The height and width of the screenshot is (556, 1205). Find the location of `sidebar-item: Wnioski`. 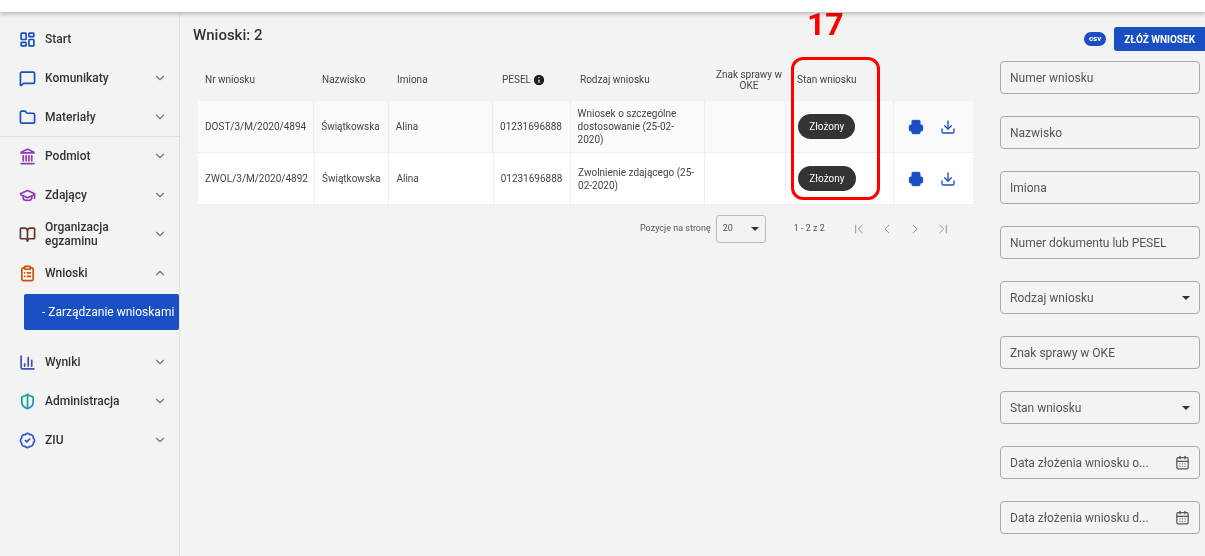

sidebar-item: Wnioski is located at coordinates (89, 273).